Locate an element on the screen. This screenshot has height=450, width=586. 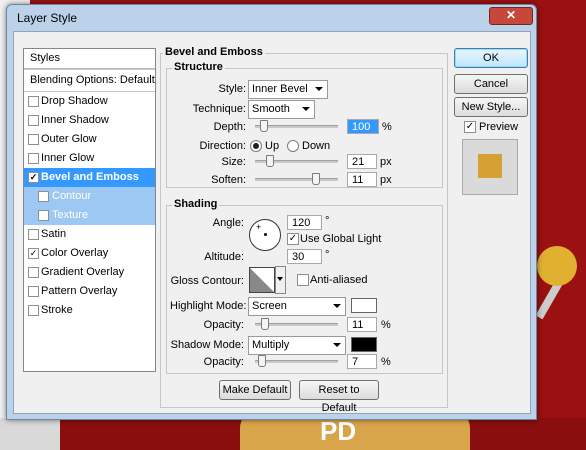
angle-dial: + is located at coordinates (265, 235).